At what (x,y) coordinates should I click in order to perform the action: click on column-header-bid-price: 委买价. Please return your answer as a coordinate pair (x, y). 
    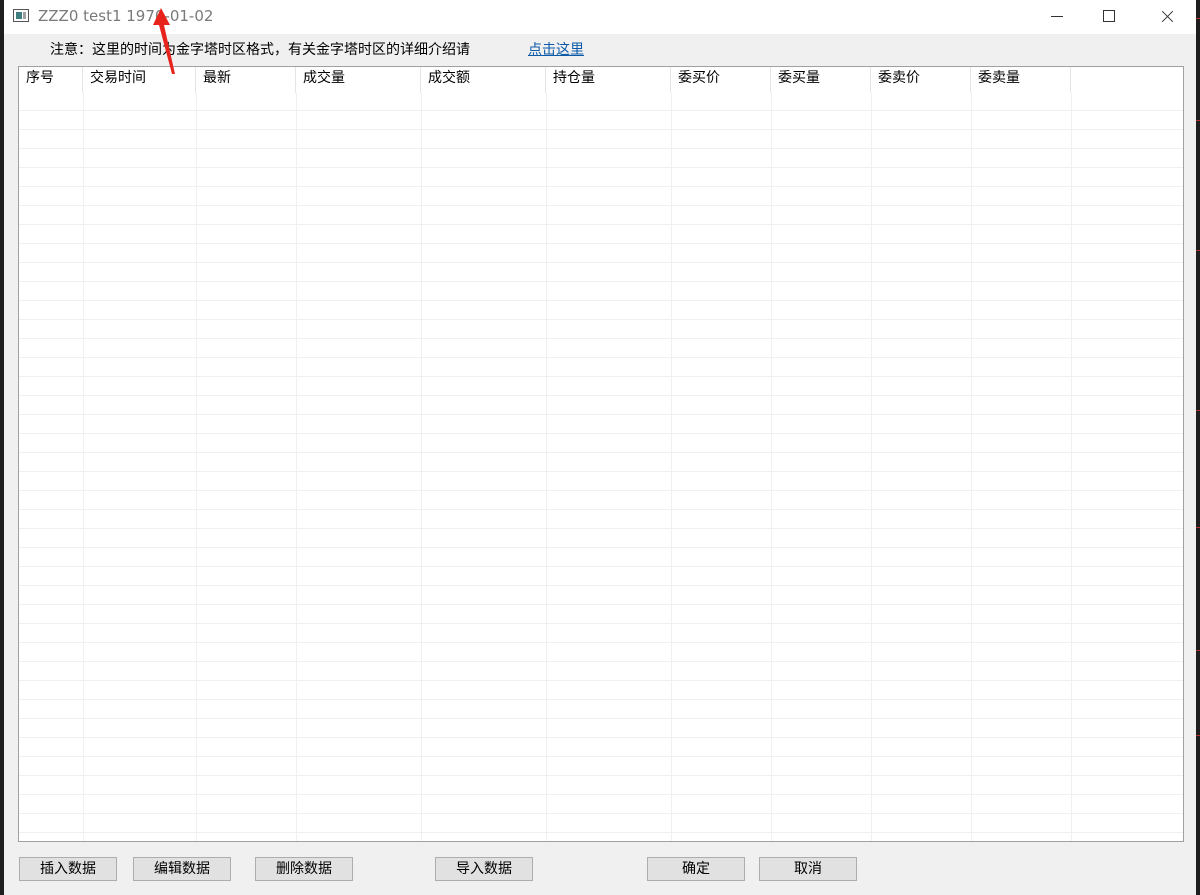
    Looking at the image, I should click on (721, 80).